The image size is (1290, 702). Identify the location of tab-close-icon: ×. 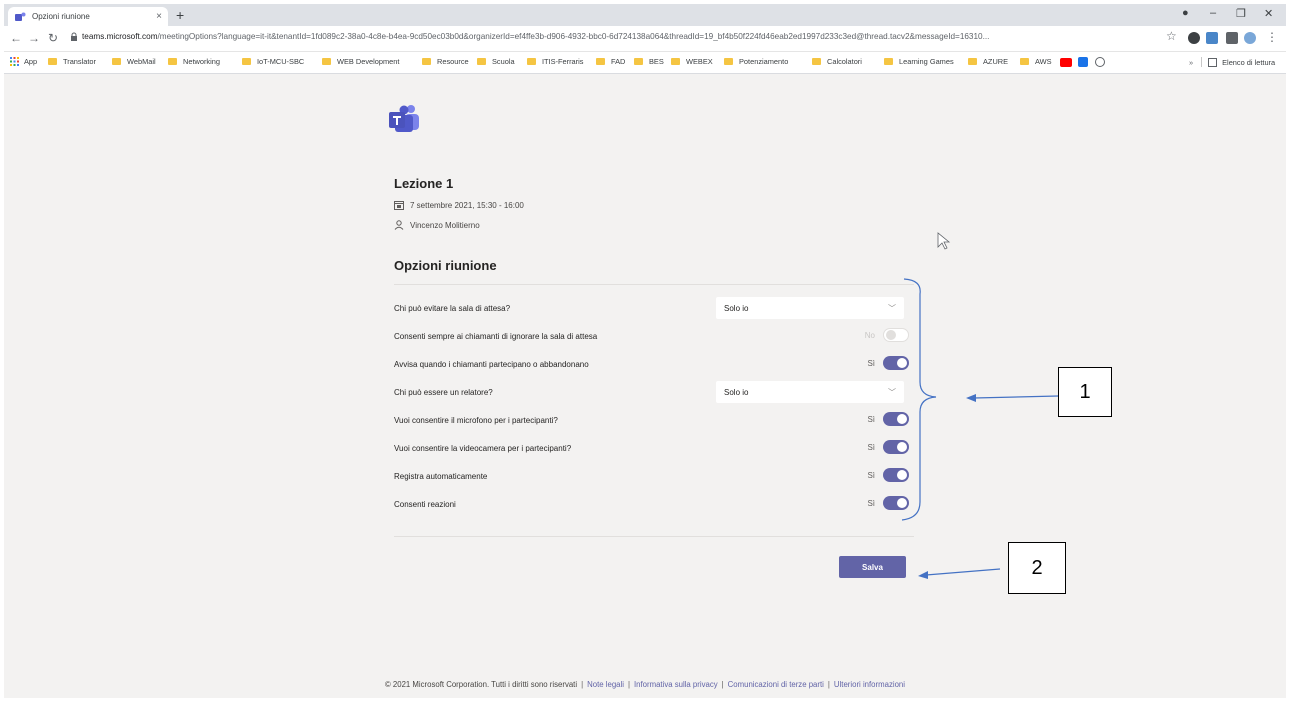
(159, 16).